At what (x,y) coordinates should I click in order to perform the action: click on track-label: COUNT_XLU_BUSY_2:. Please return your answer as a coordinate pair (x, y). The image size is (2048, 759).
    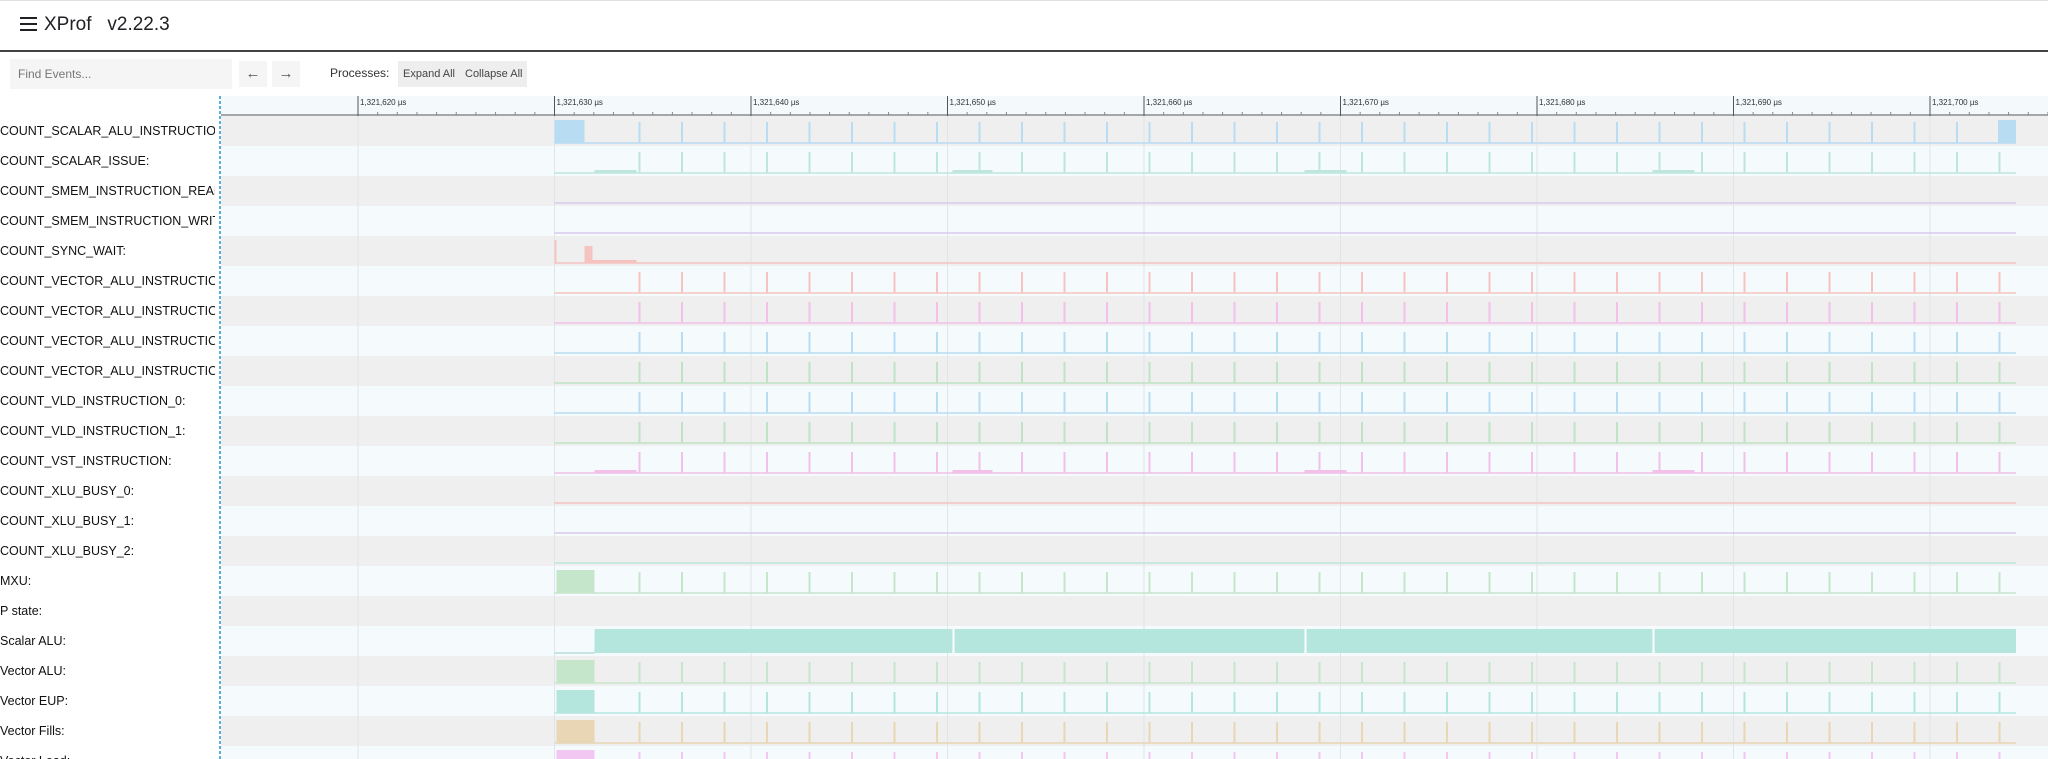
    Looking at the image, I should click on (107, 551).